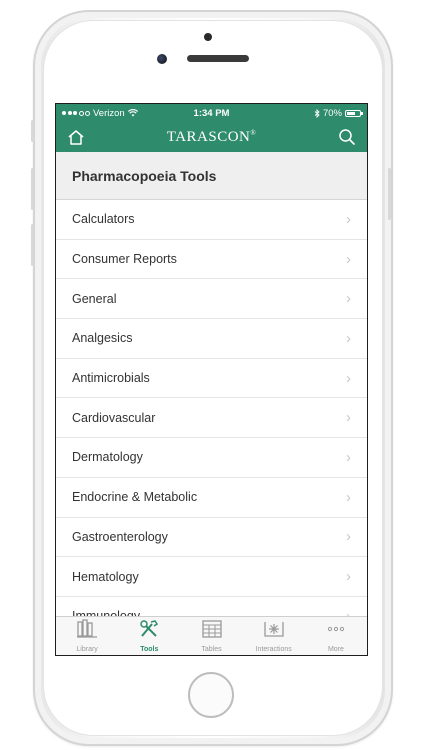 This screenshot has height=750, width=422. What do you see at coordinates (32, 189) in the screenshot?
I see `volume-up-button` at bounding box center [32, 189].